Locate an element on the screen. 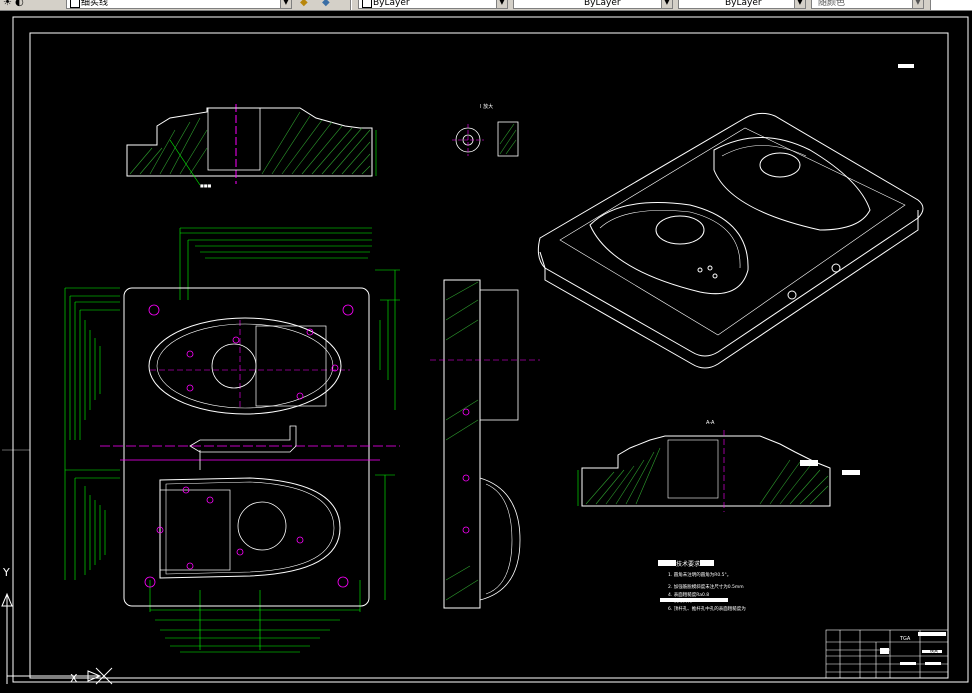  tech-line-5: 6. 顶杆孔、推杆孔中孔的表面粗糙度为 is located at coordinates (707, 608).